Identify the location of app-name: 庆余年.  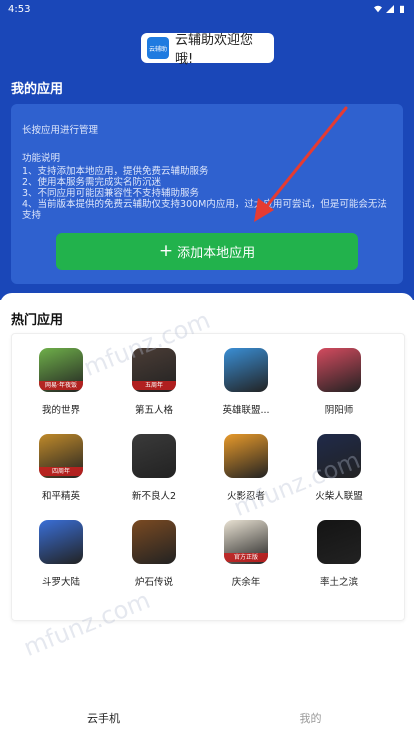
(246, 582).